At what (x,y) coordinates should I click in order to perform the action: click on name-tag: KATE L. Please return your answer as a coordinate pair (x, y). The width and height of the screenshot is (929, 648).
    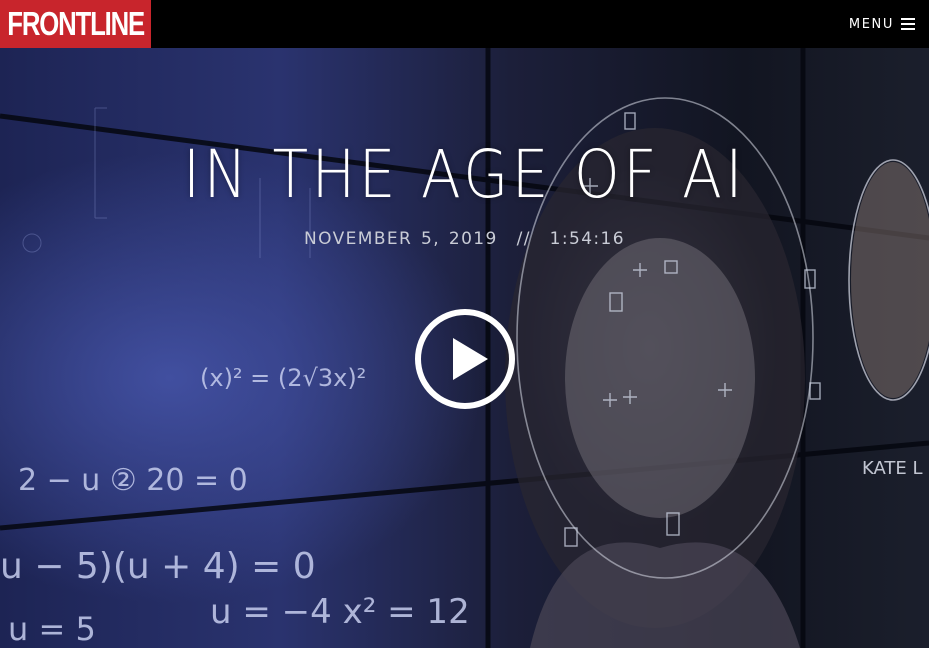
    Looking at the image, I should click on (892, 468).